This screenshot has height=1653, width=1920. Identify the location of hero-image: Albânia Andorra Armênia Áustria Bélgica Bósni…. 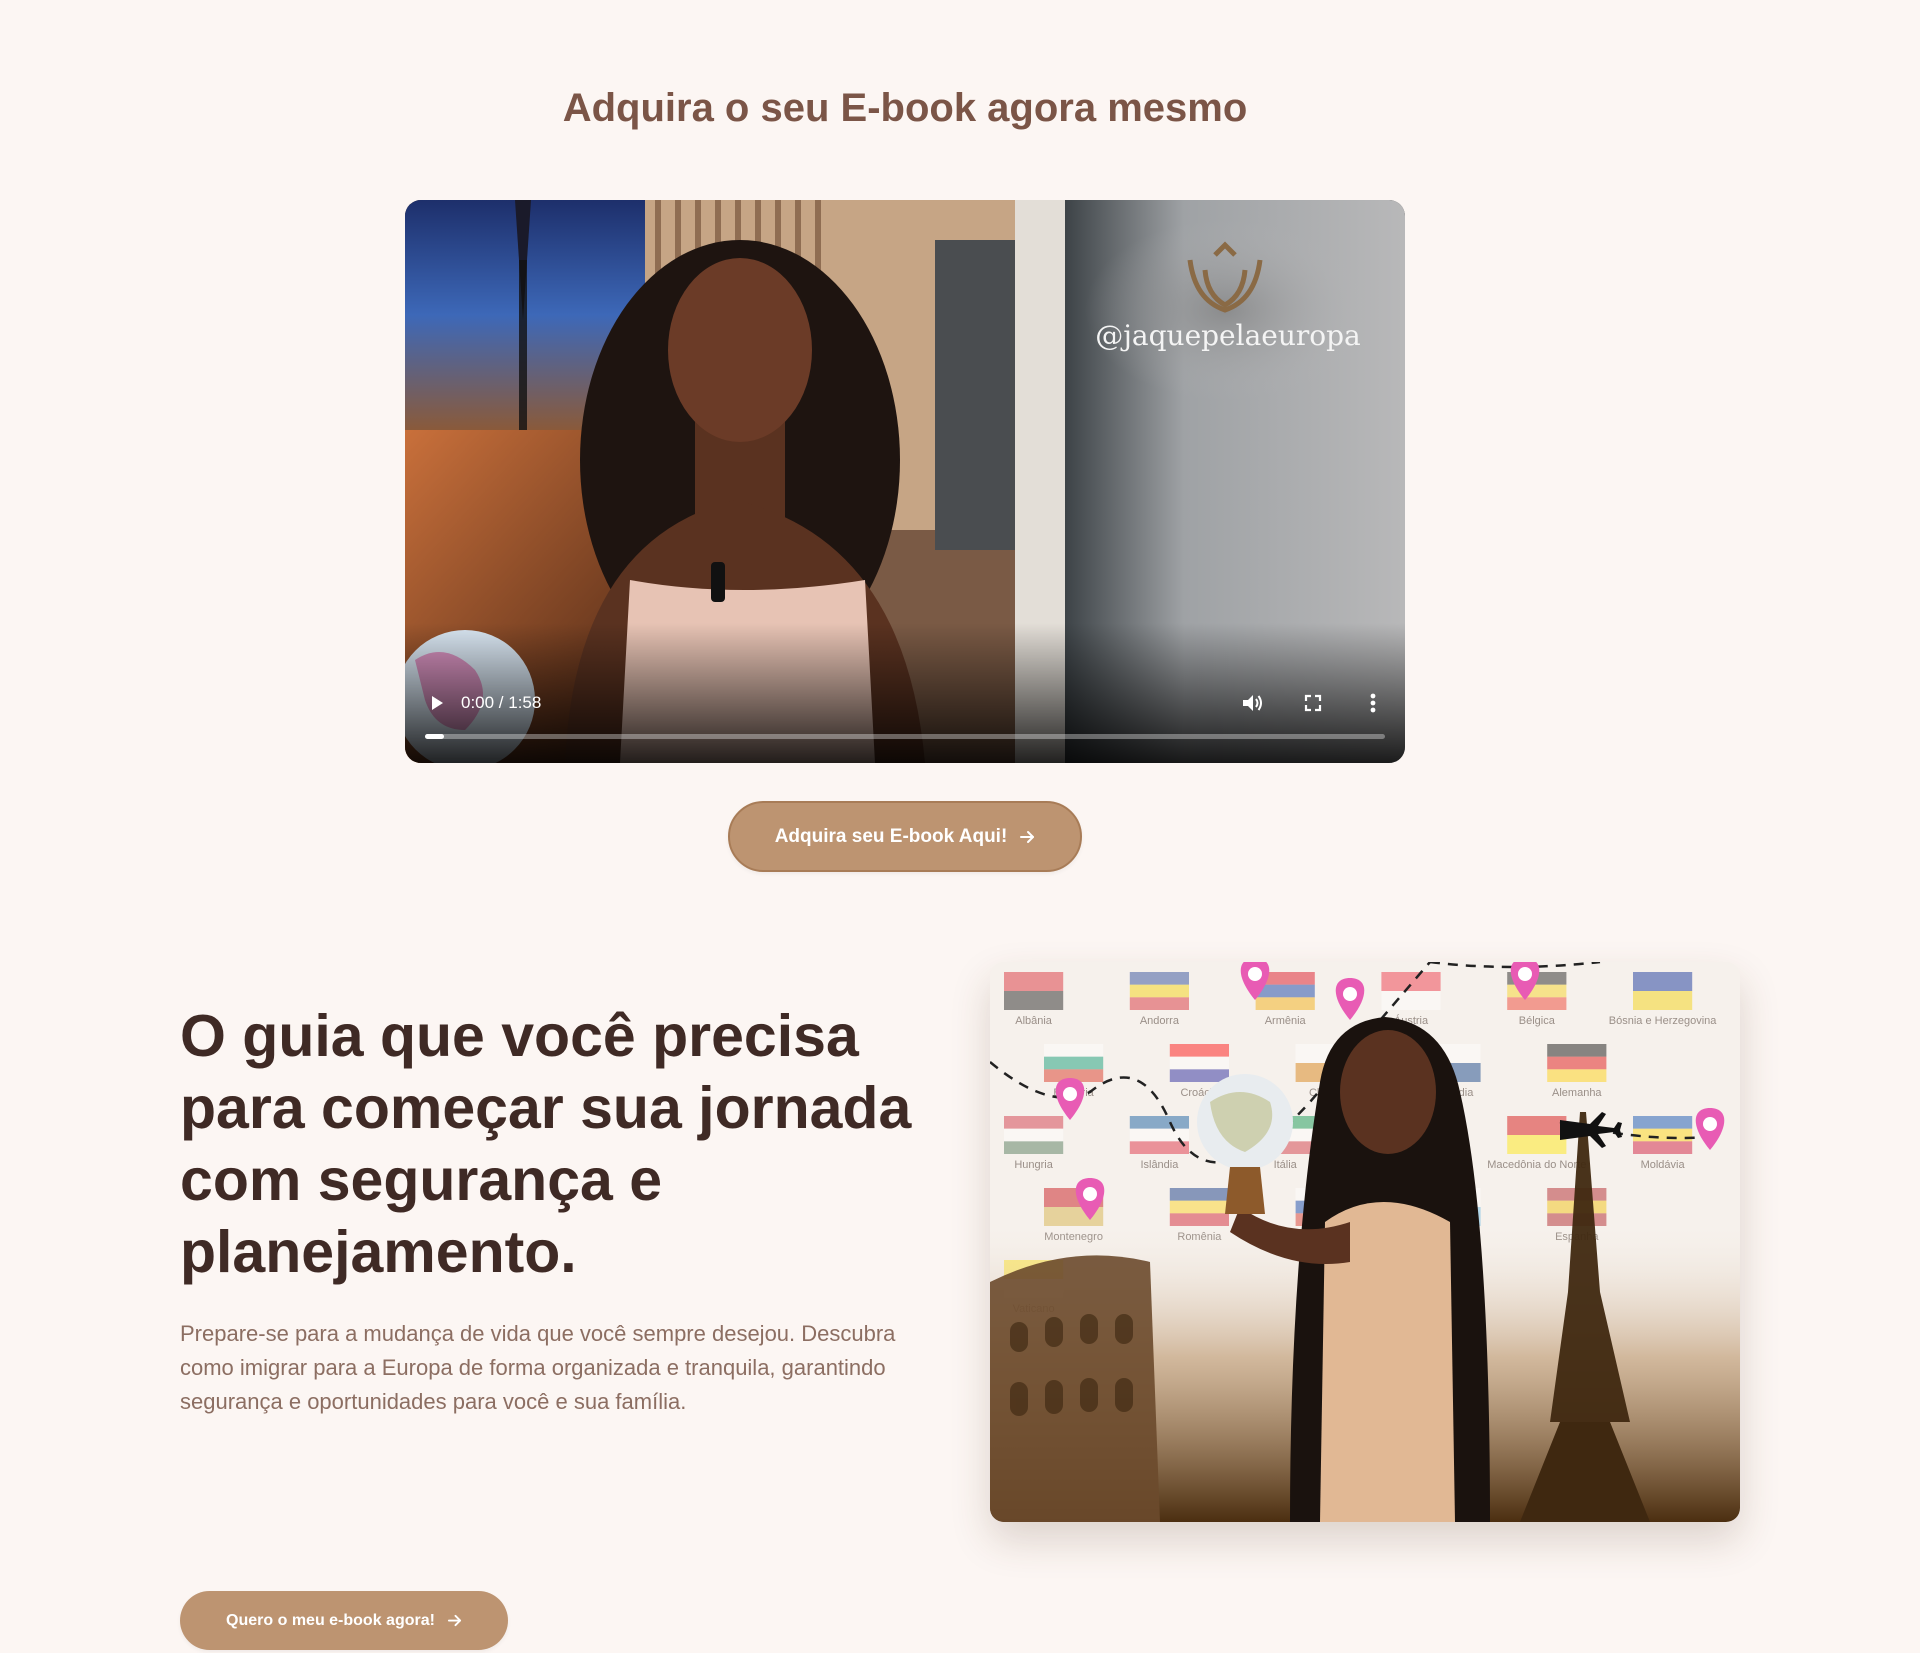
(1365, 1242).